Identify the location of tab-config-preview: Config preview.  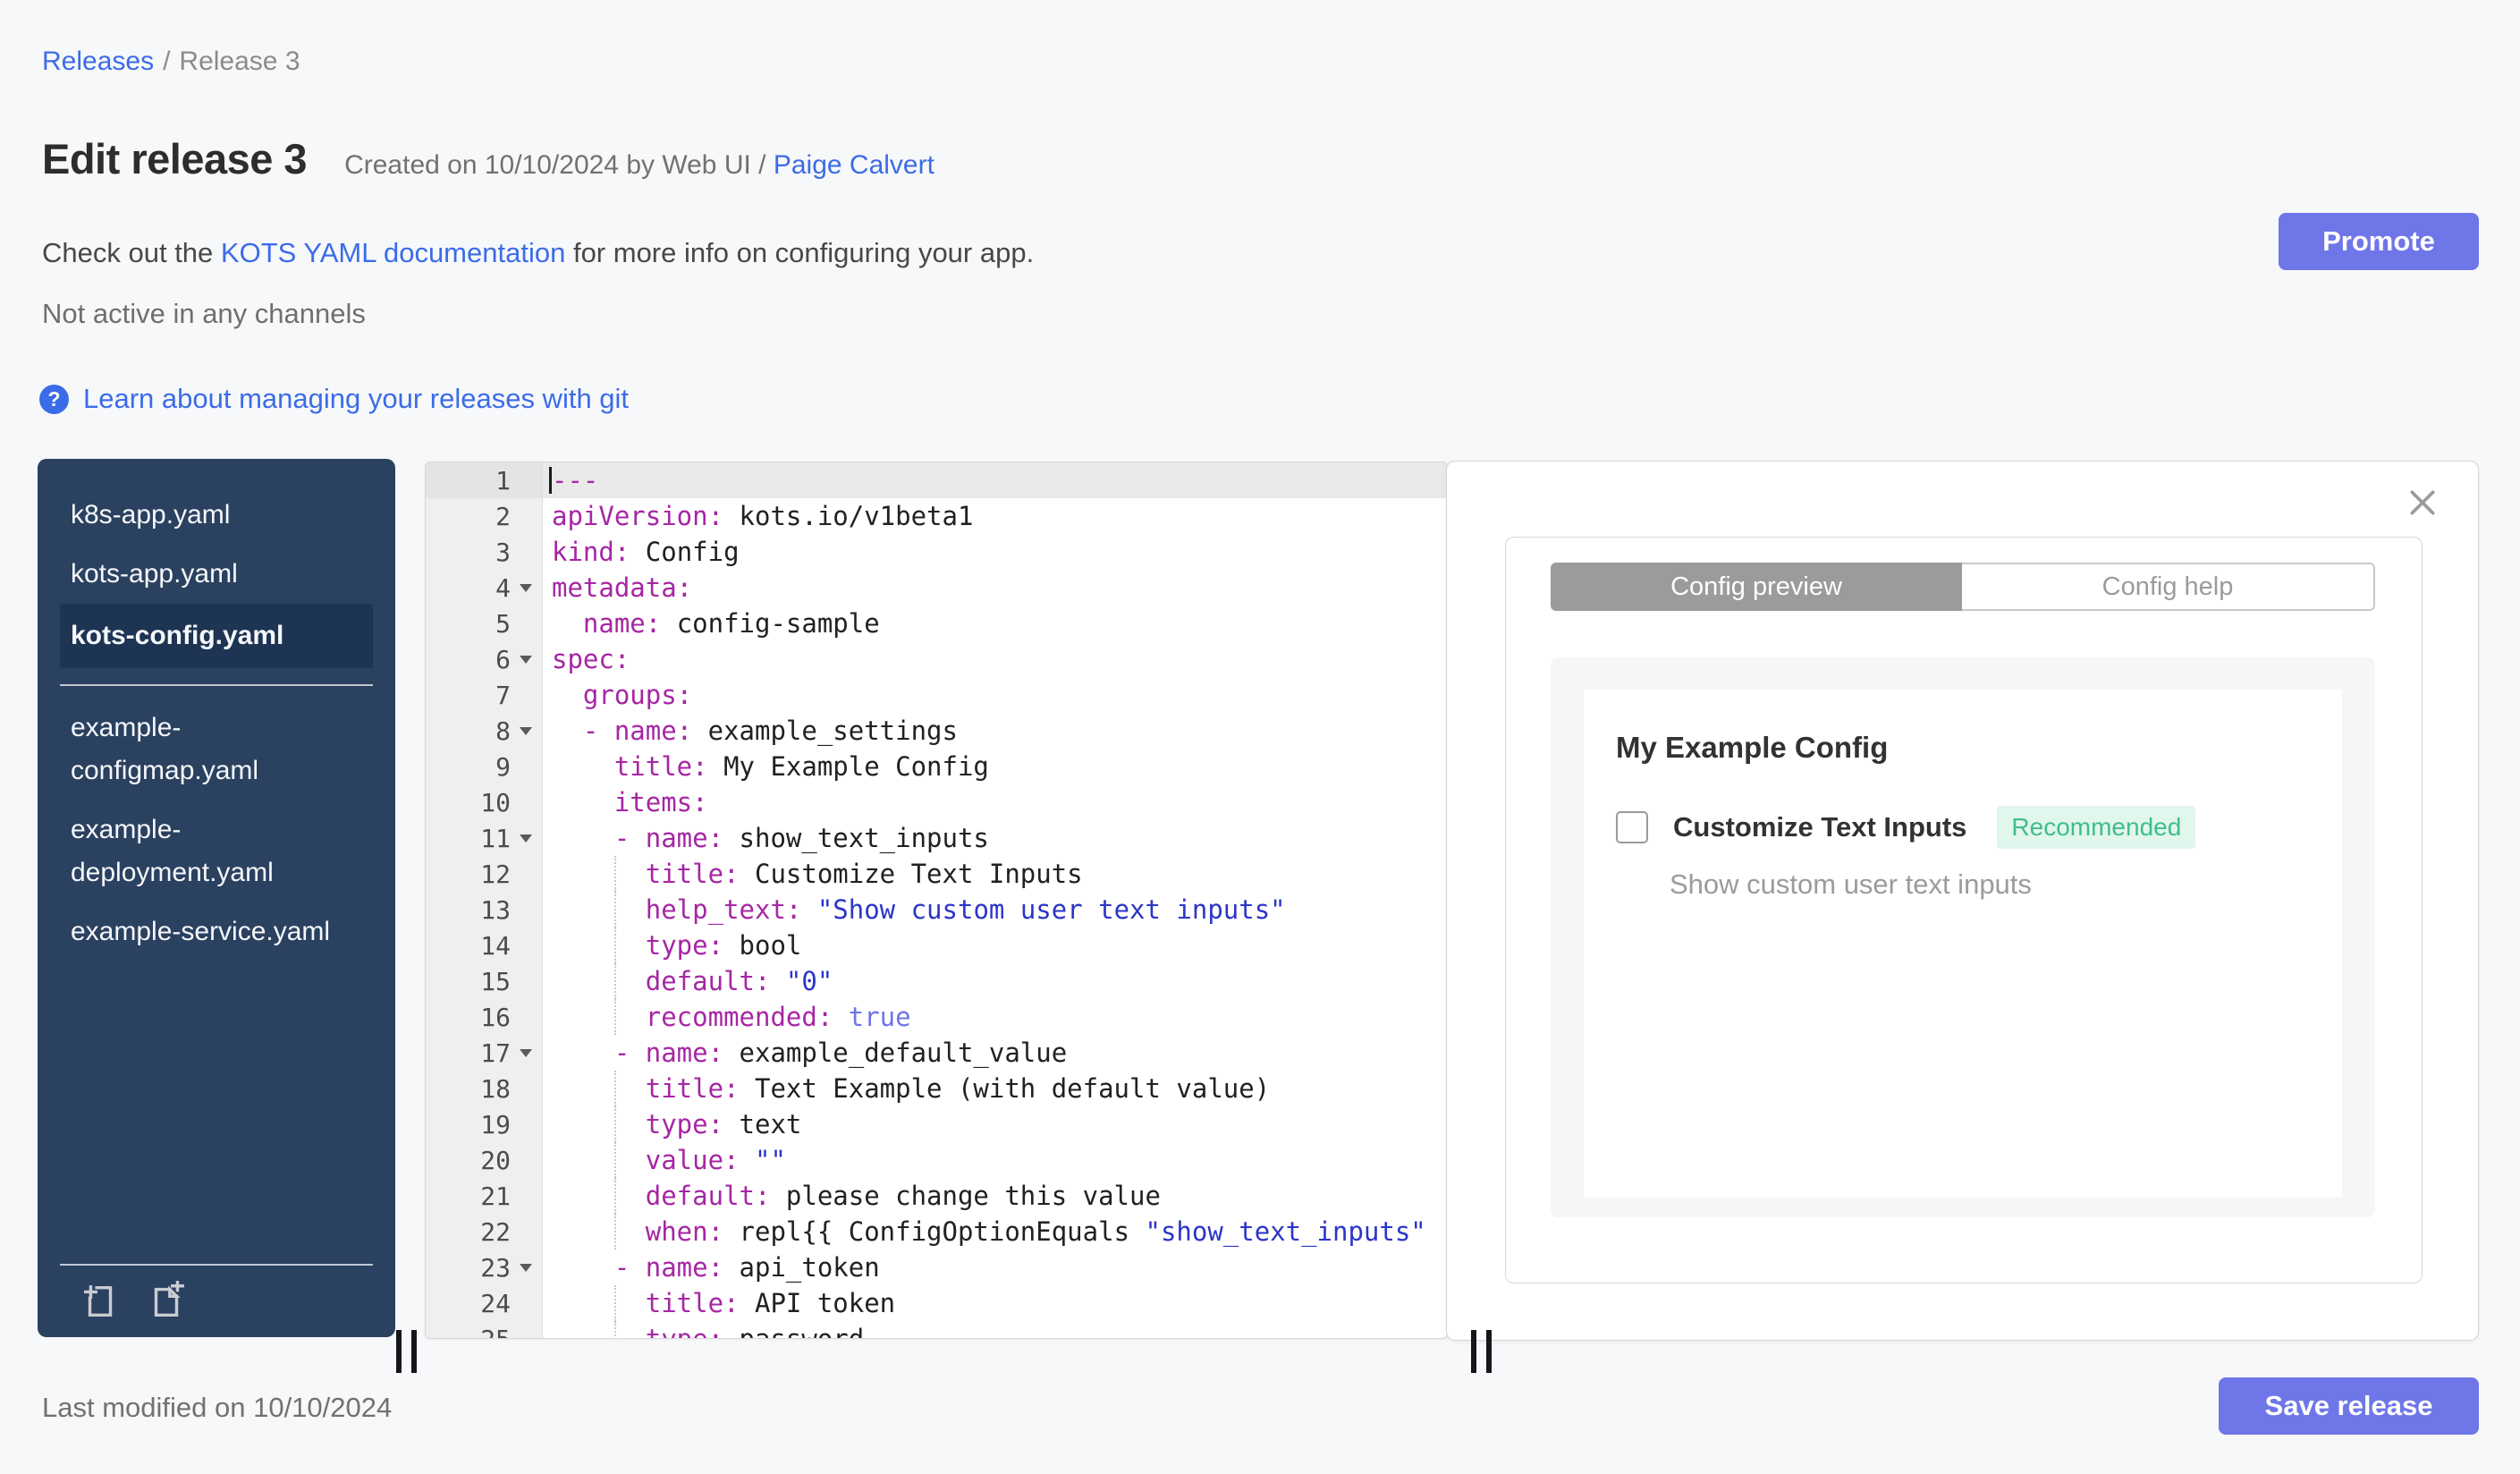
(1756, 587).